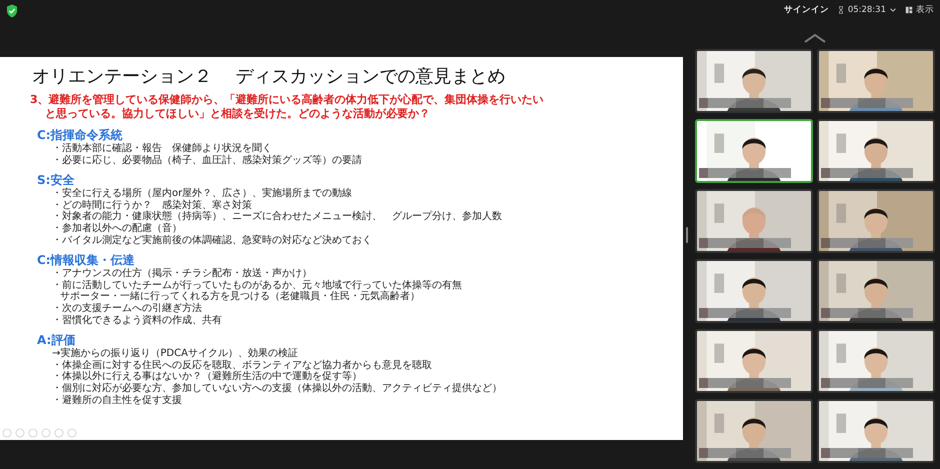 The image size is (940, 469). I want to click on view-button: 表示, so click(919, 10).